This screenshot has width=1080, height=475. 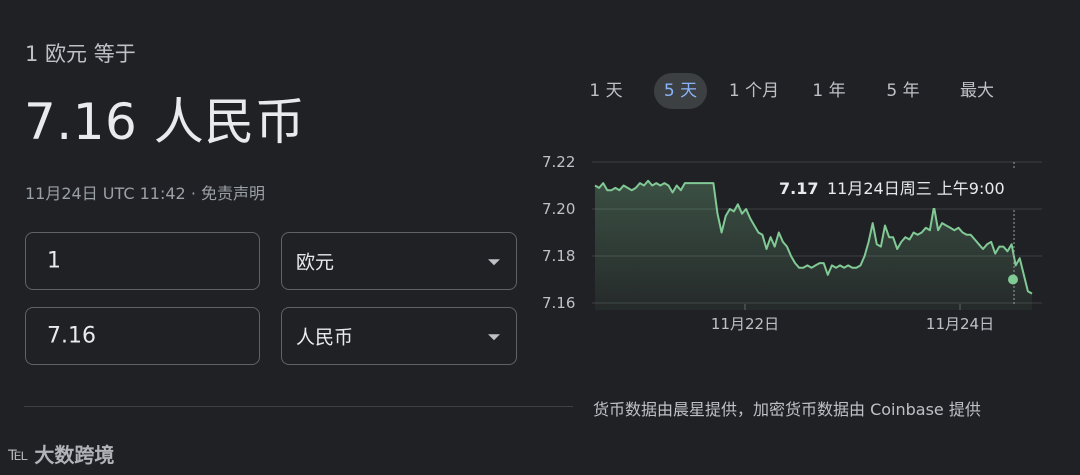 What do you see at coordinates (18, 453) in the screenshot?
I see `logo-icon: ℡` at bounding box center [18, 453].